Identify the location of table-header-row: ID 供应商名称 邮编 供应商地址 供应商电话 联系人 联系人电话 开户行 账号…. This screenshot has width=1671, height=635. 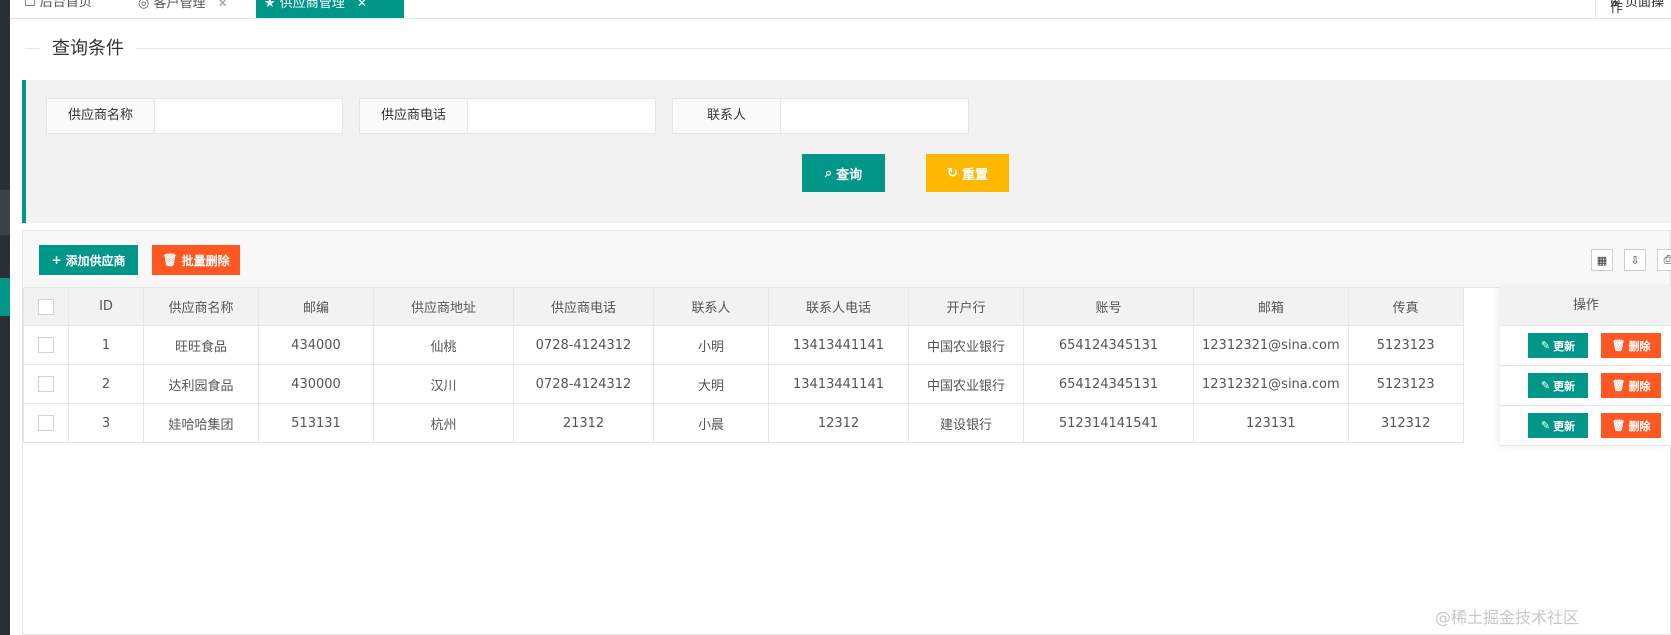
(743, 306).